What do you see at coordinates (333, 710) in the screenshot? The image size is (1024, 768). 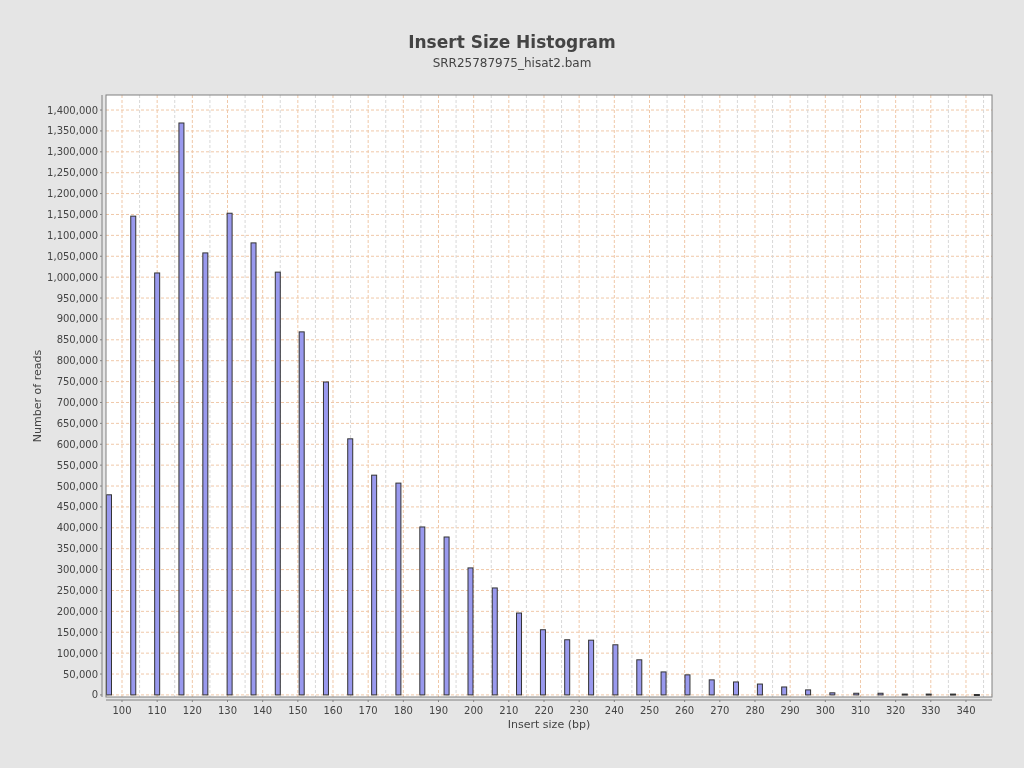 I see `x-tick-label: 160` at bounding box center [333, 710].